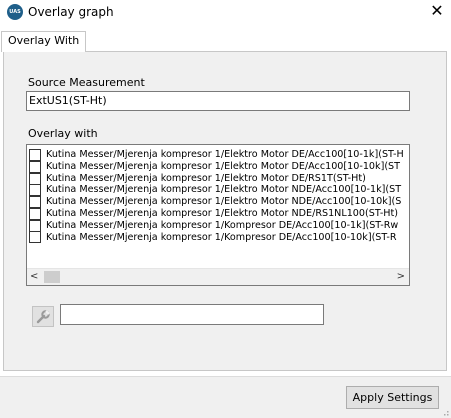  I want to click on apply-settings-button: Apply Settings, so click(392, 397).